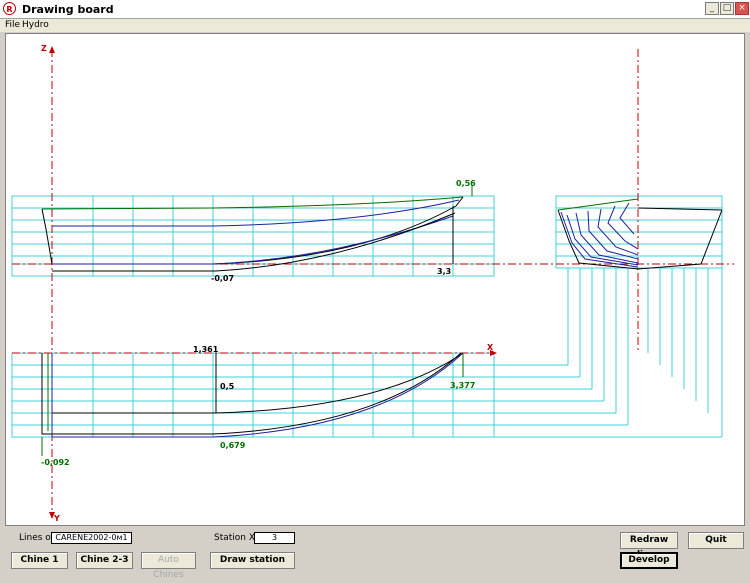  What do you see at coordinates (9, 8) in the screenshot?
I see `app-icon: R` at bounding box center [9, 8].